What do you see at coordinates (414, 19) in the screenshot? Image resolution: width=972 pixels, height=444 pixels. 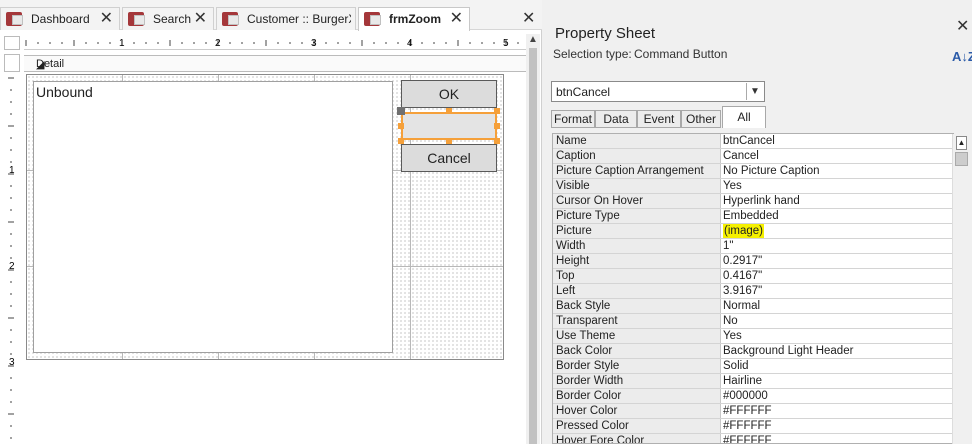 I see `tab-frmzoom: frmZoom ✕` at bounding box center [414, 19].